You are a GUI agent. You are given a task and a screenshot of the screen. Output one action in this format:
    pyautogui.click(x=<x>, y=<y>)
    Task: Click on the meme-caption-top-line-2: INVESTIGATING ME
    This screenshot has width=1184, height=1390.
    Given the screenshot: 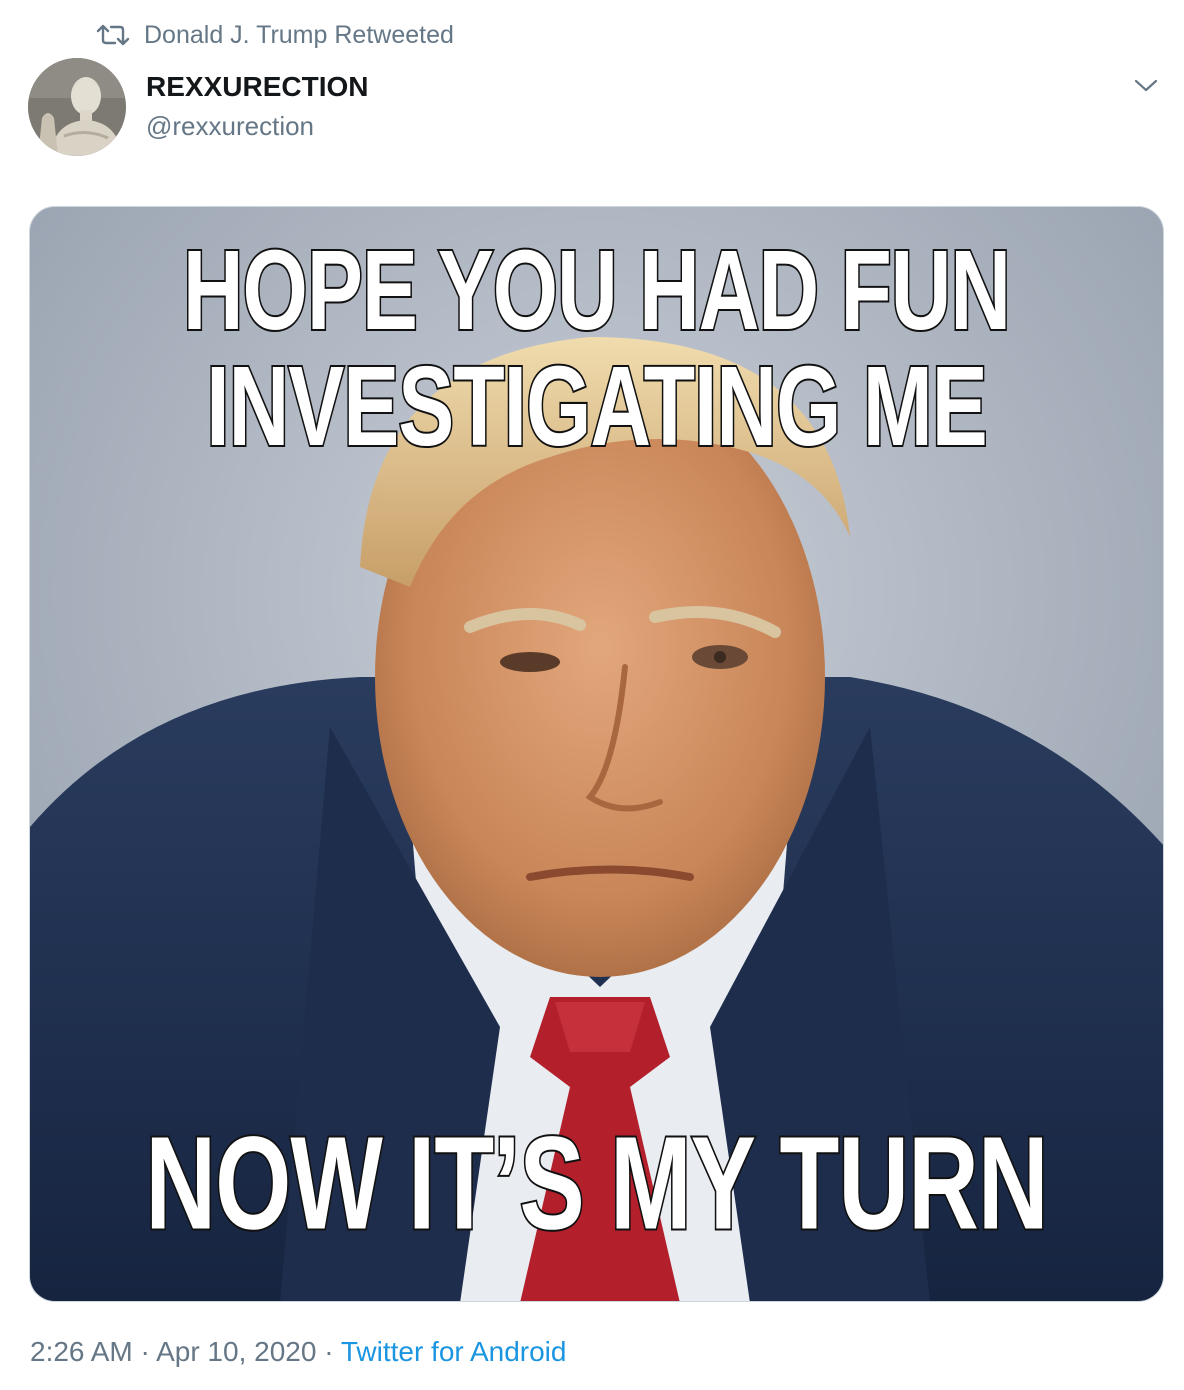 What is the action you would take?
    pyautogui.click(x=597, y=405)
    